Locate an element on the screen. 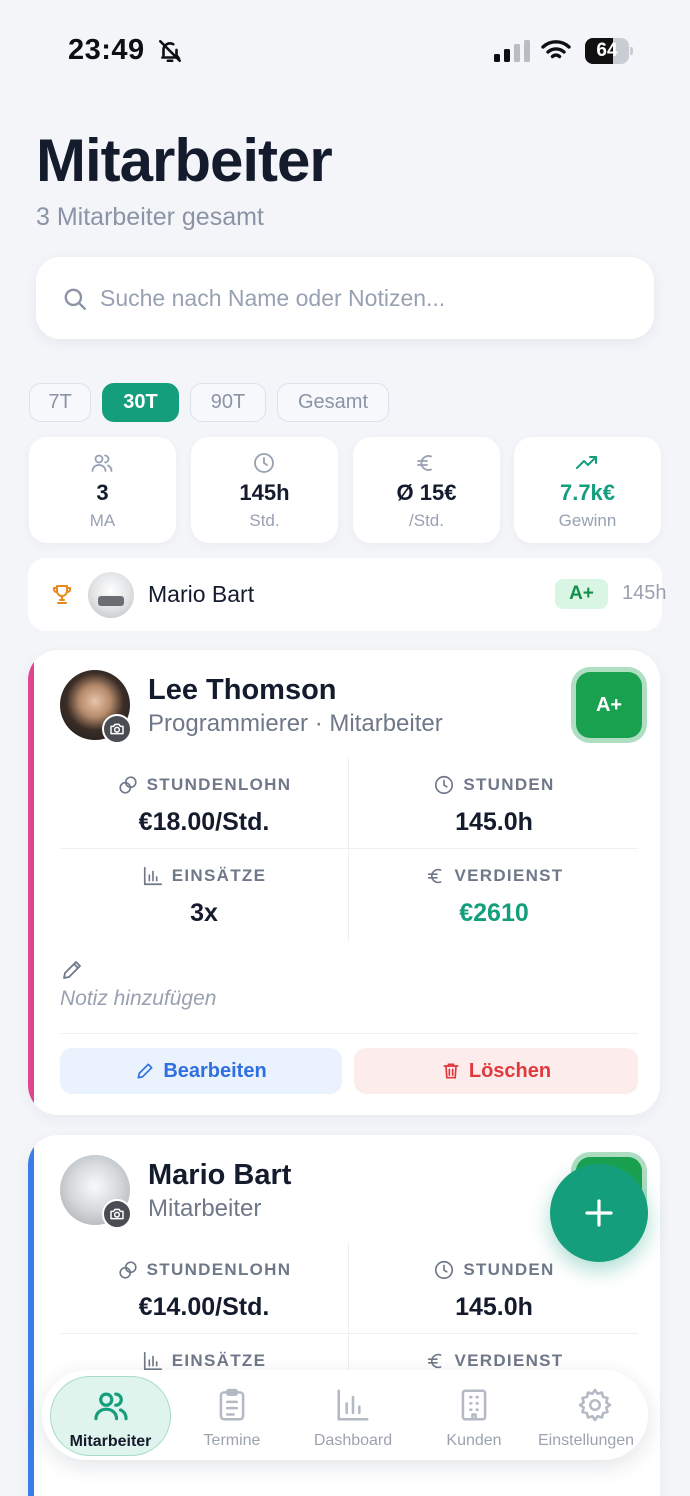 Image resolution: width=690 pixels, height=1496 pixels. nav-item-mitarbeiter: Mitarbeiter is located at coordinates (110, 1416).